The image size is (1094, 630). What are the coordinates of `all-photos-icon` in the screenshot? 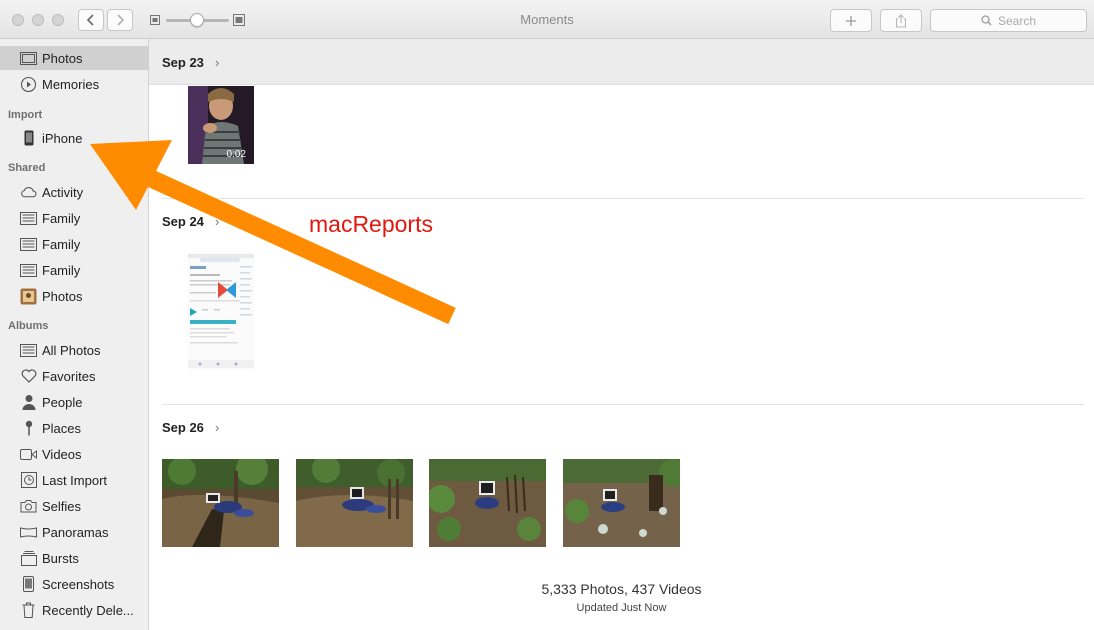 It's located at (28, 350).